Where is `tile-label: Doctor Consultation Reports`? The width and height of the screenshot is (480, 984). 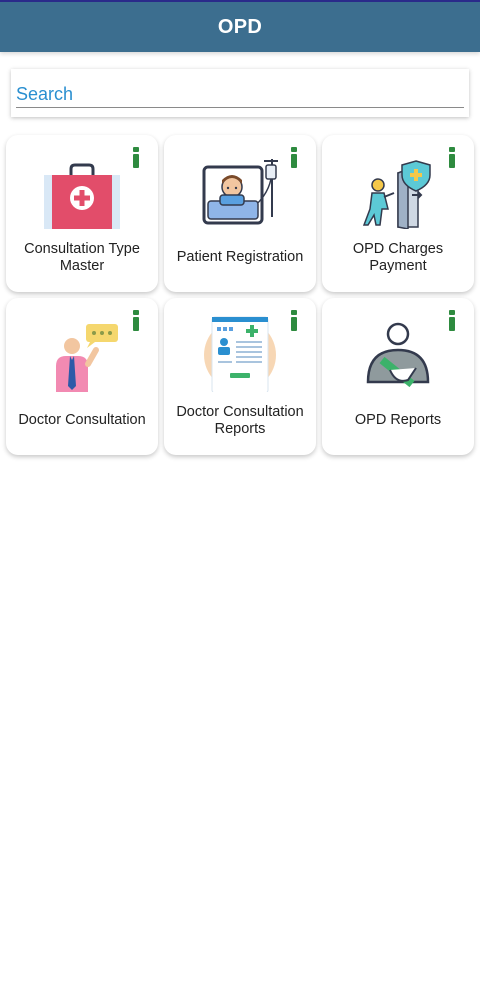
tile-label: Doctor Consultation Reports is located at coordinates (240, 420).